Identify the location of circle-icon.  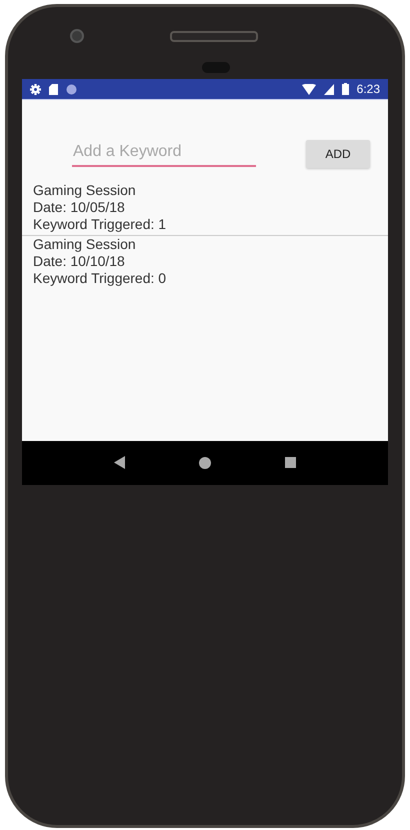
(71, 89).